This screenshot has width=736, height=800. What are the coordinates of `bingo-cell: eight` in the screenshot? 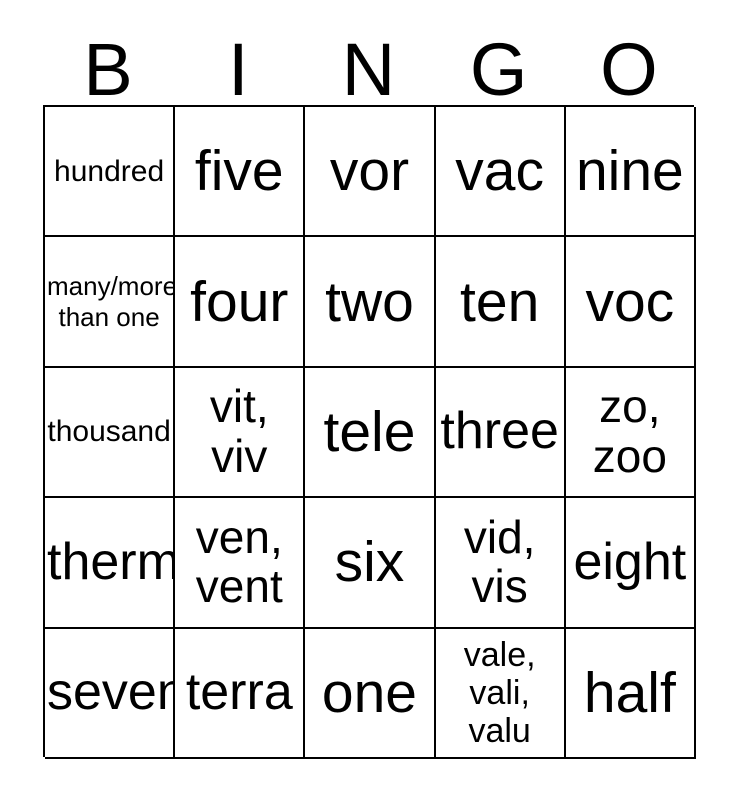 It's located at (630, 563).